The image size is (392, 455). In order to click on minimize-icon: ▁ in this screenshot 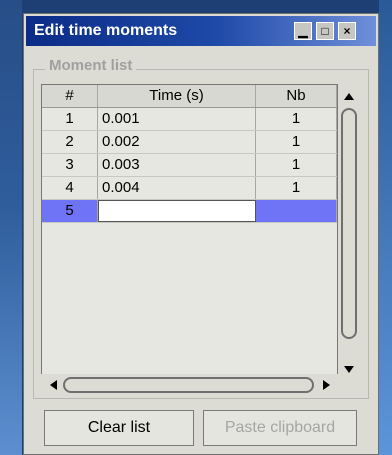, I will do `click(303, 31)`.